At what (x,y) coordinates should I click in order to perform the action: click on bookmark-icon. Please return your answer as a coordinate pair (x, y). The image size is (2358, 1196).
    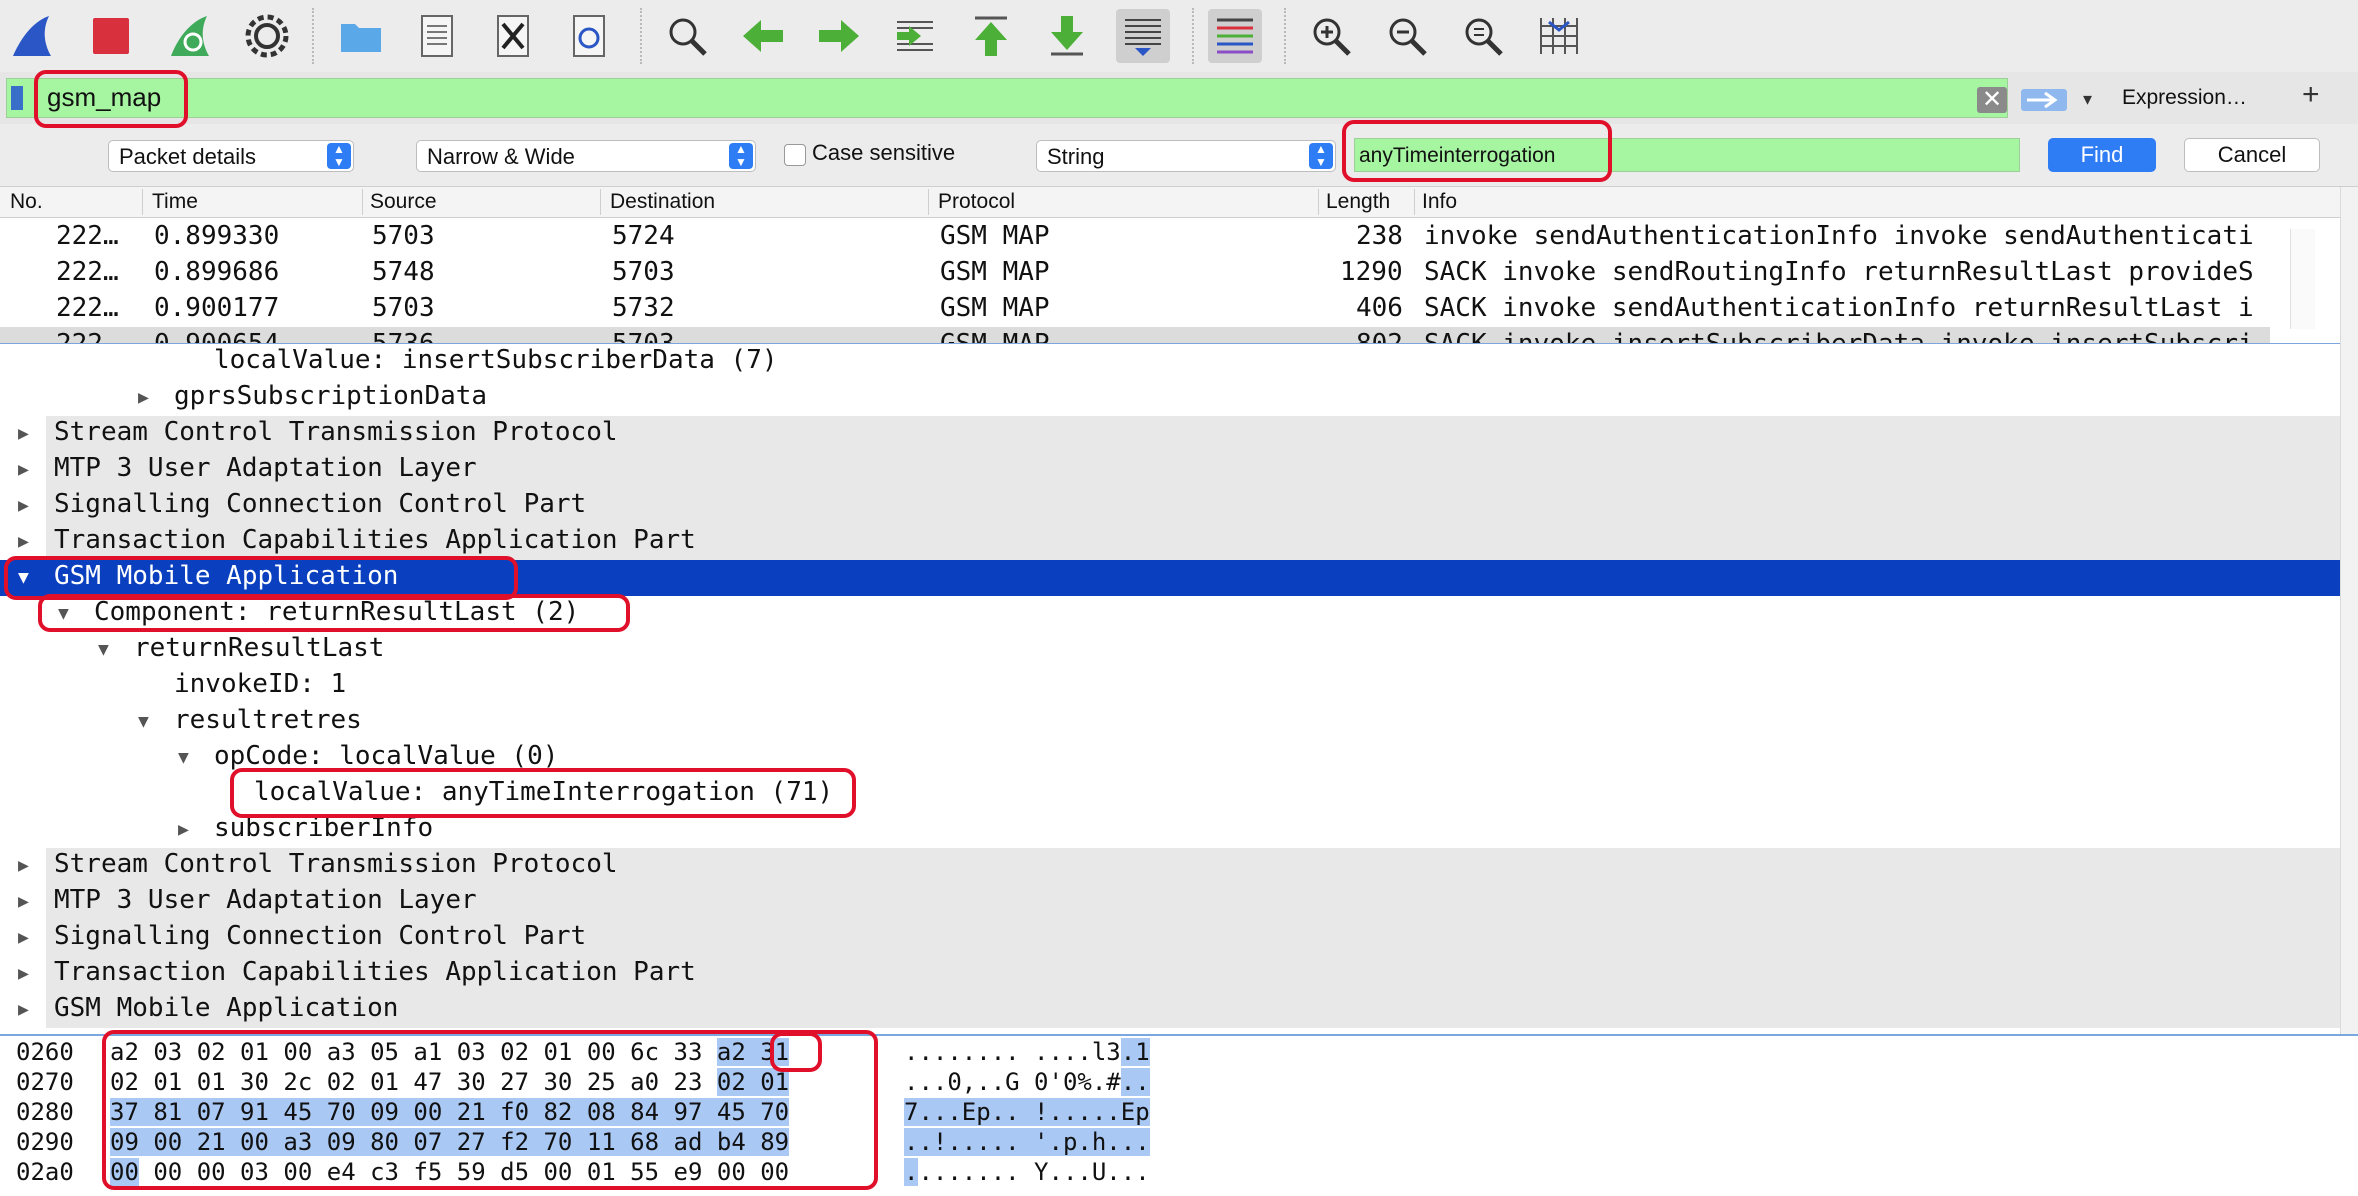
    Looking at the image, I should click on (17, 98).